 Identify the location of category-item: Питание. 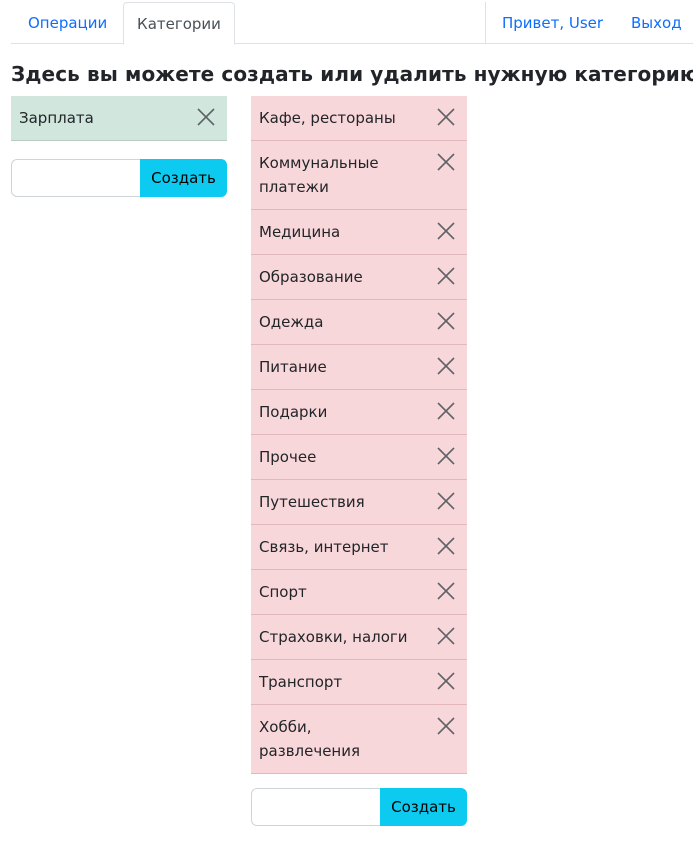
(359, 367).